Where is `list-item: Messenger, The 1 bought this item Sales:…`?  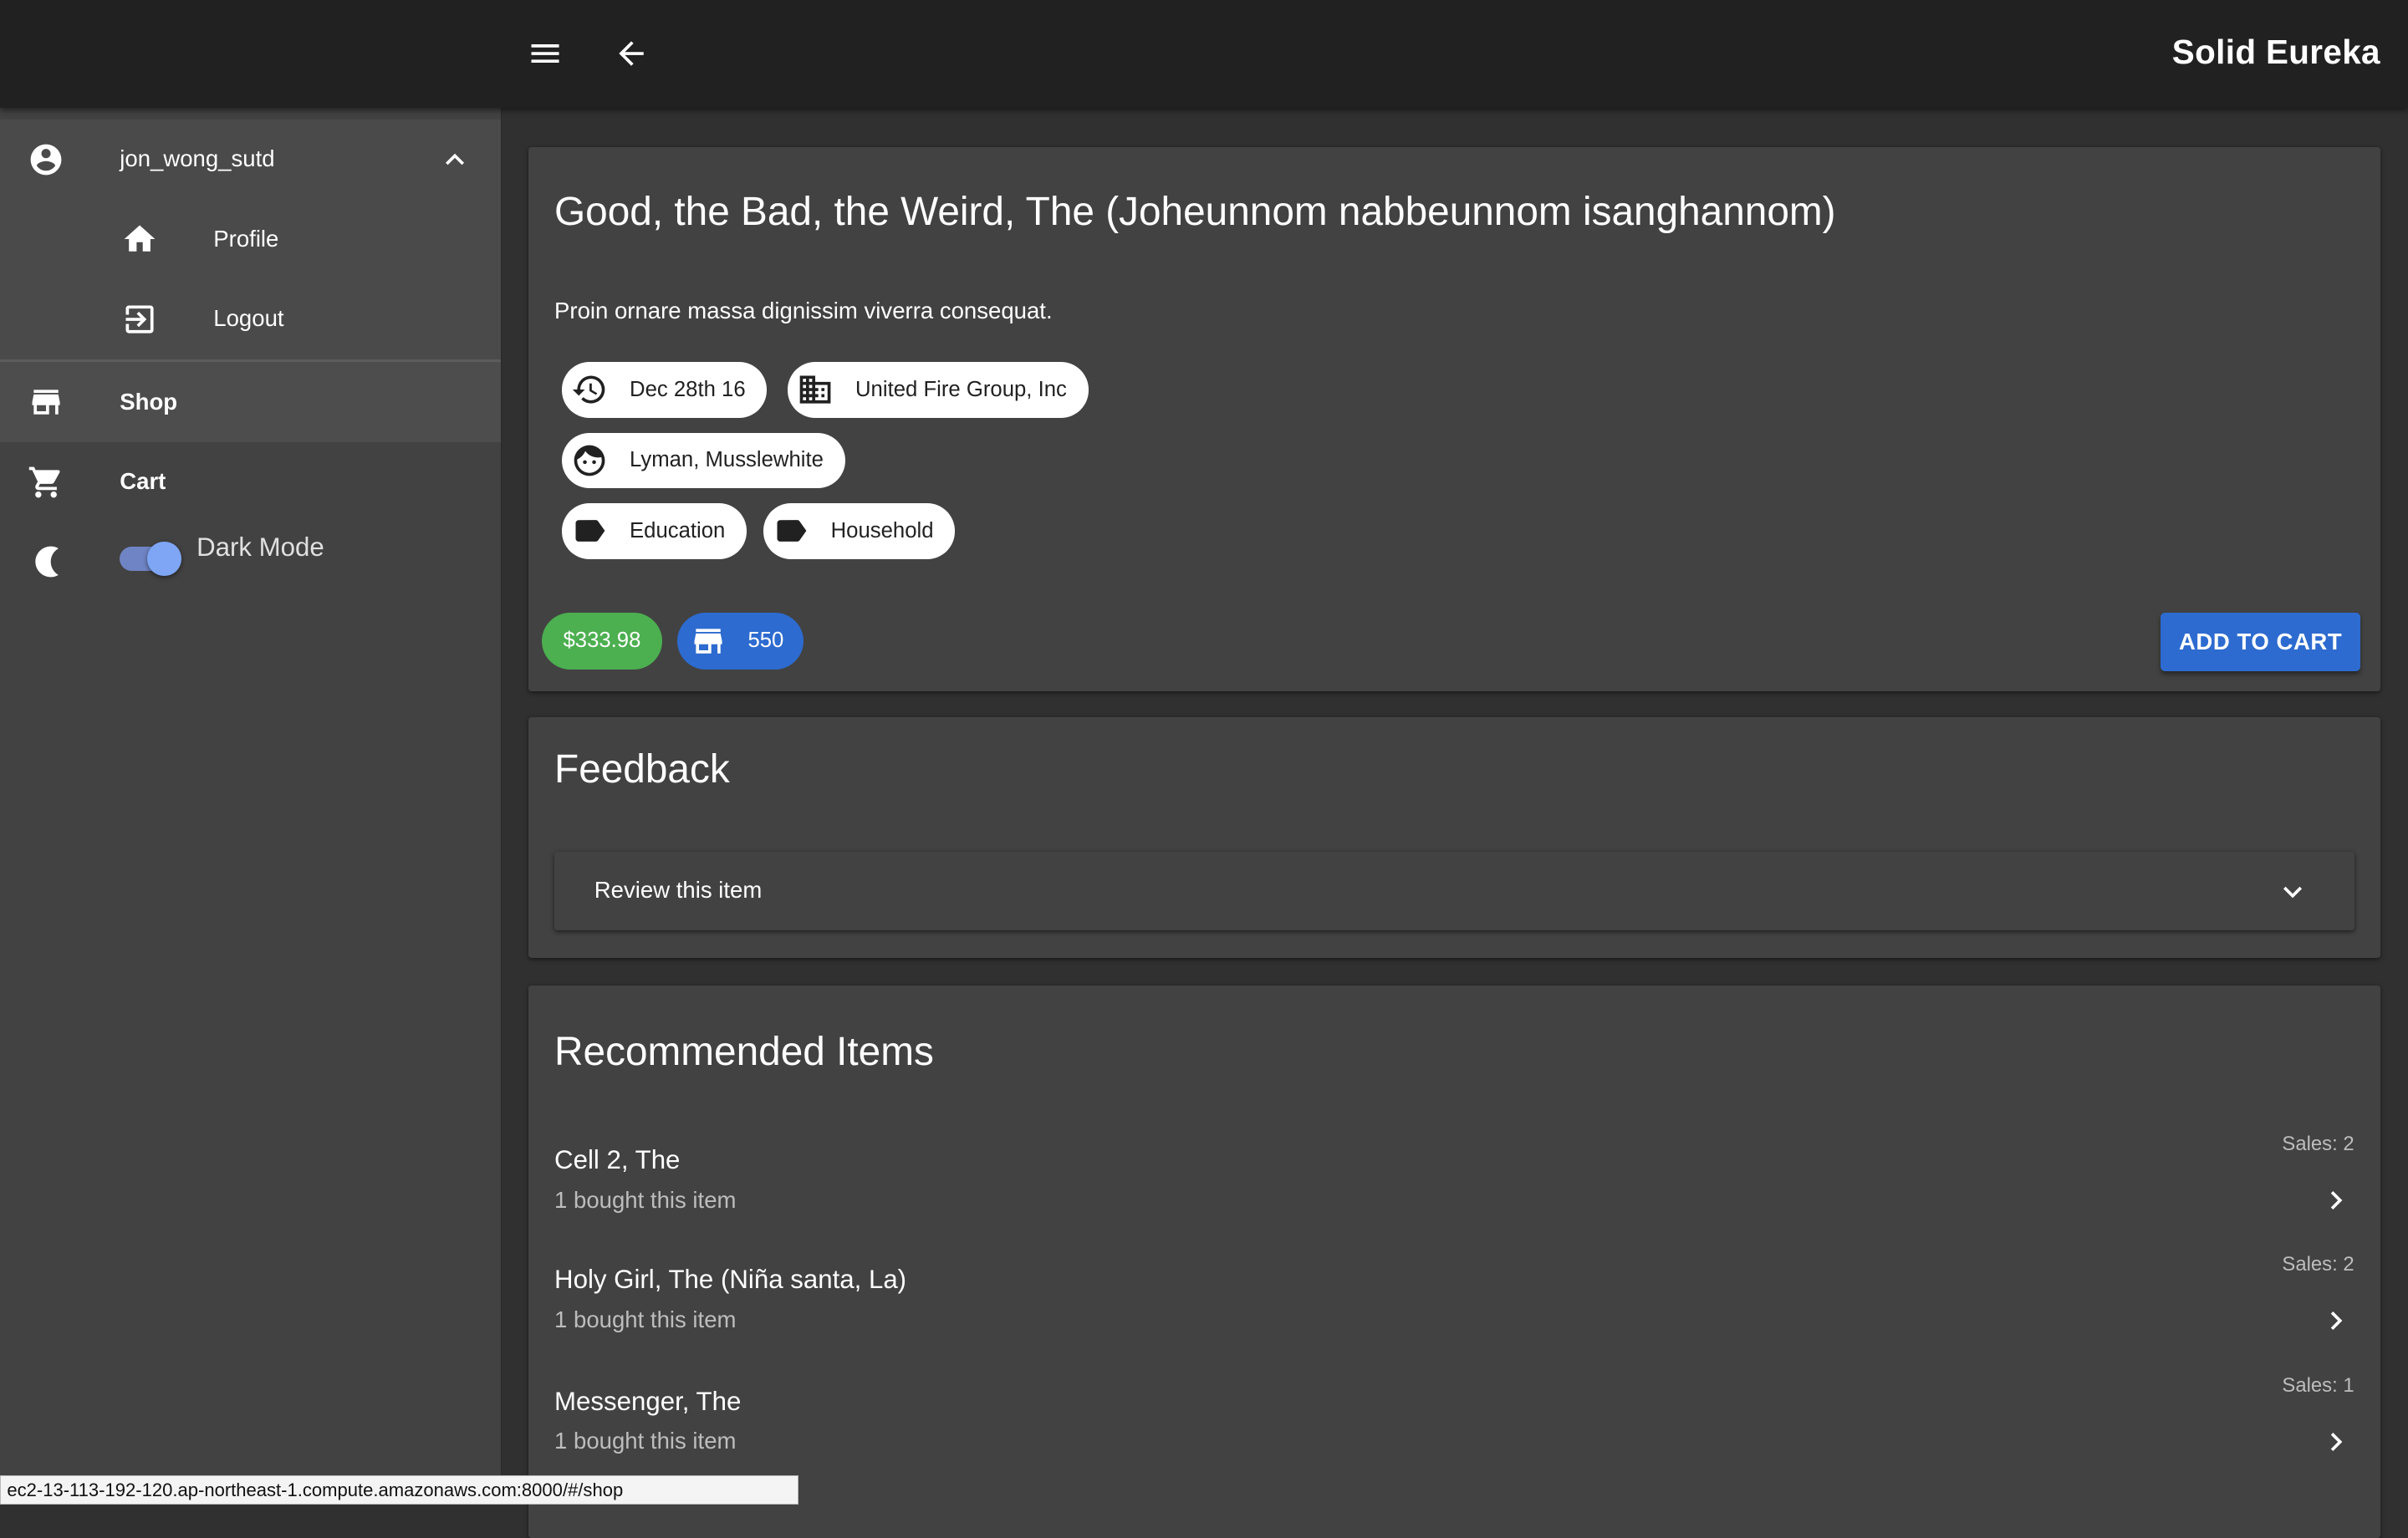
list-item: Messenger, The 1 bought this item Sales:… is located at coordinates (1454, 1435).